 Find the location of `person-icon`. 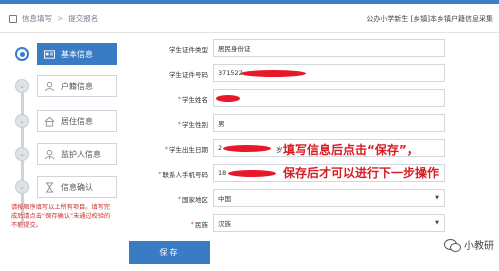

person-icon is located at coordinates (49, 86).